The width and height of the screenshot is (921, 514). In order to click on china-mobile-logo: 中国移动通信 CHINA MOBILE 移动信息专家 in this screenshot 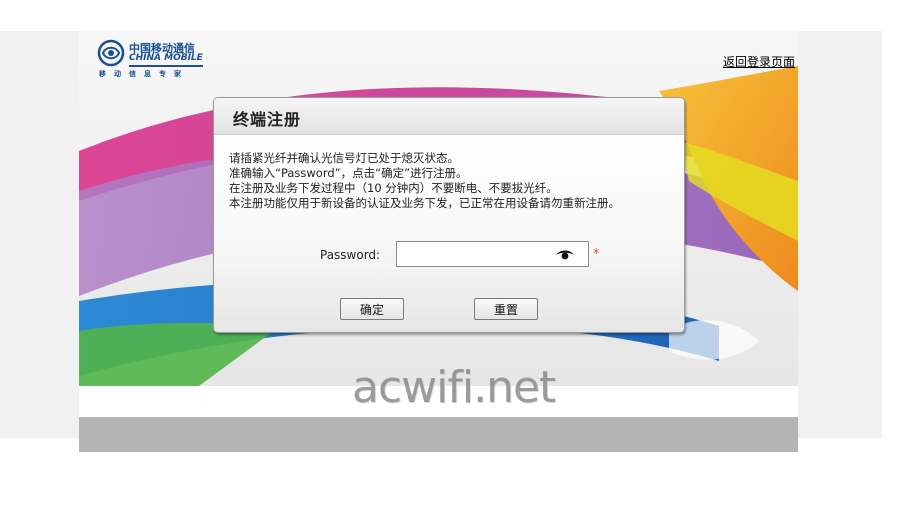, I will do `click(152, 59)`.